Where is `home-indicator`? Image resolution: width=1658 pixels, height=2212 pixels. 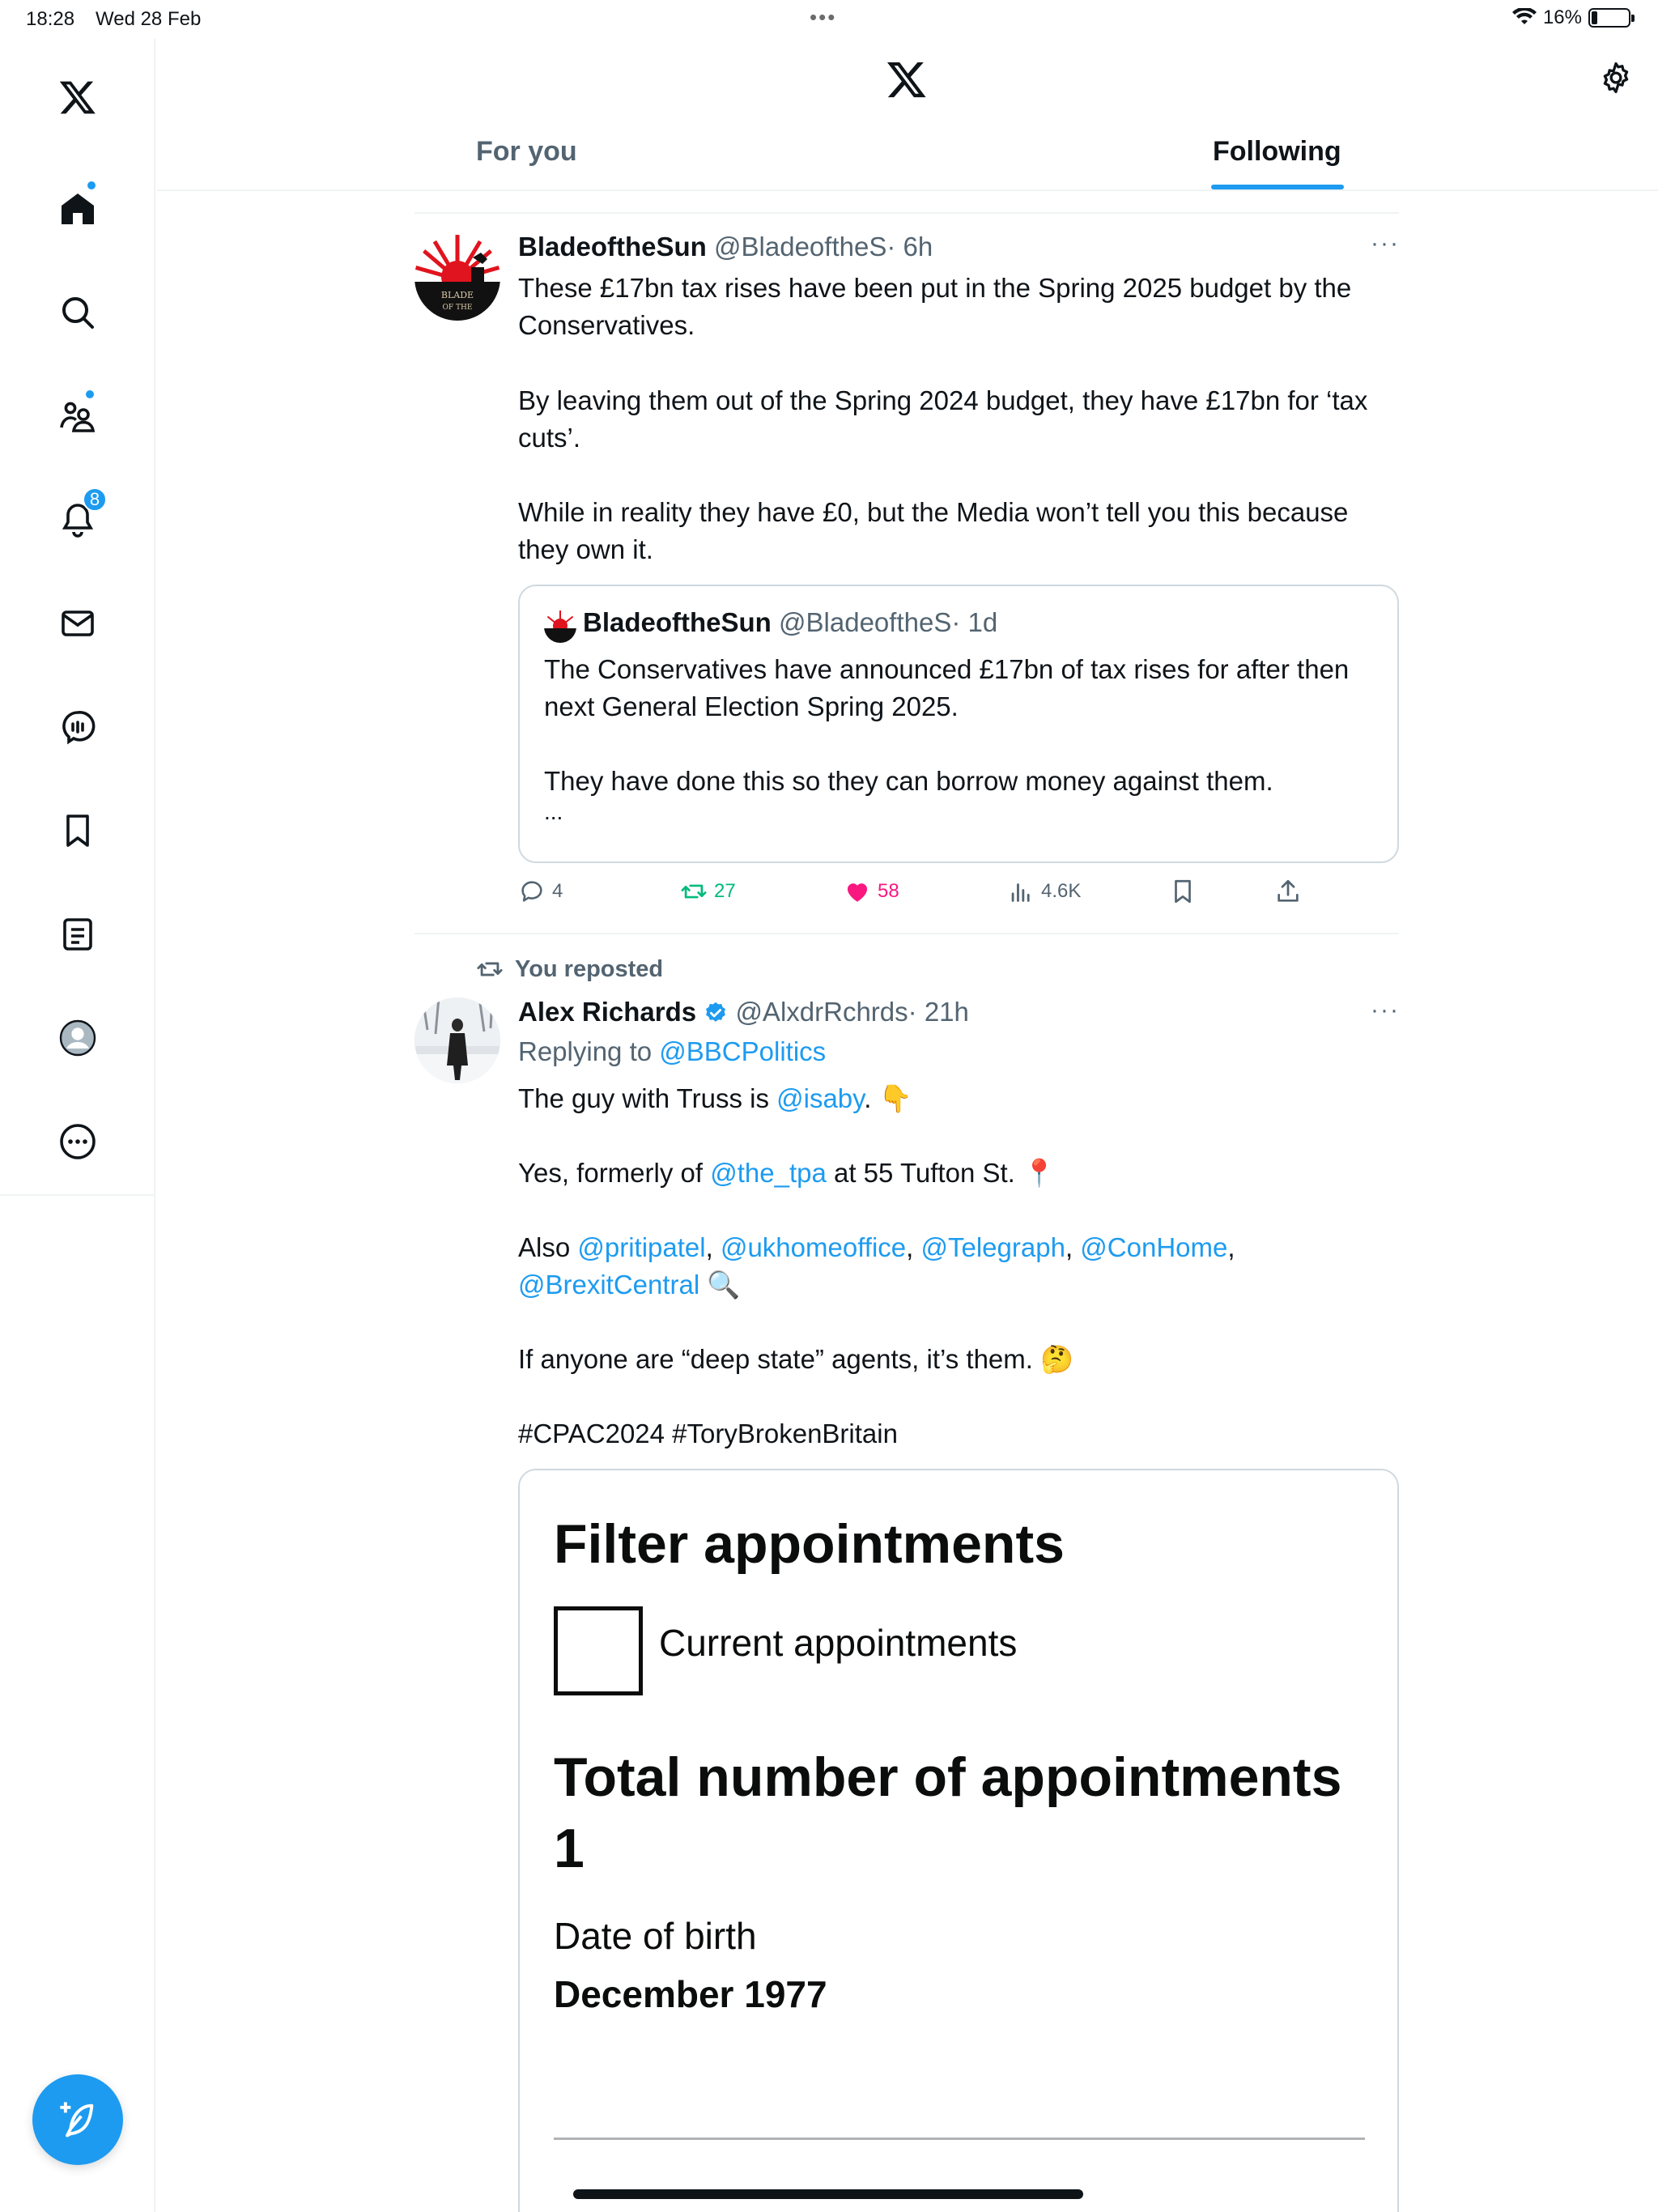
home-indicator is located at coordinates (828, 2194).